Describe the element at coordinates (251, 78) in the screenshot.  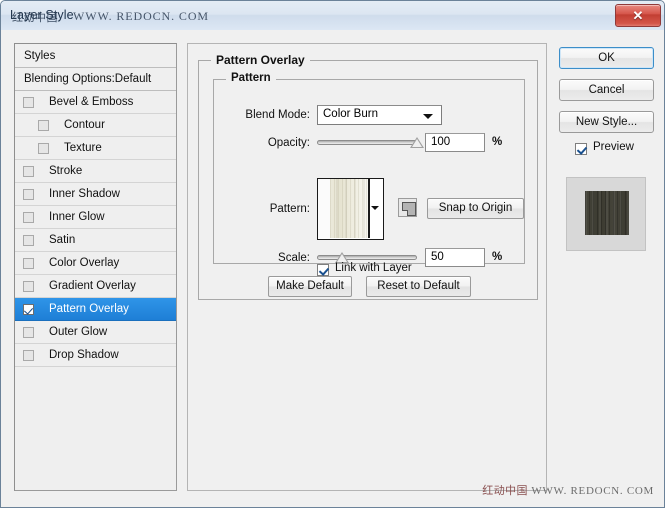
I see `pattern-group-title: Pattern` at that location.